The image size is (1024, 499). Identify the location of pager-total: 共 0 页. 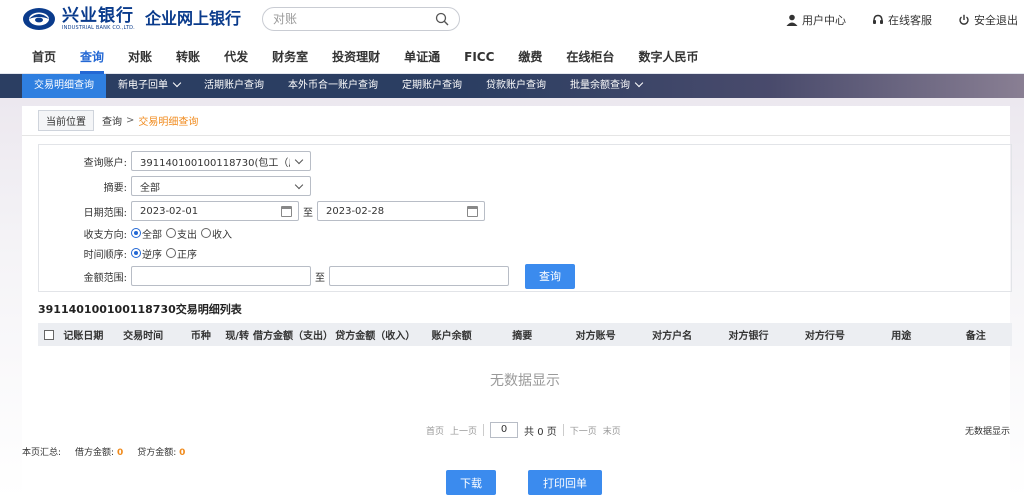
(540, 430).